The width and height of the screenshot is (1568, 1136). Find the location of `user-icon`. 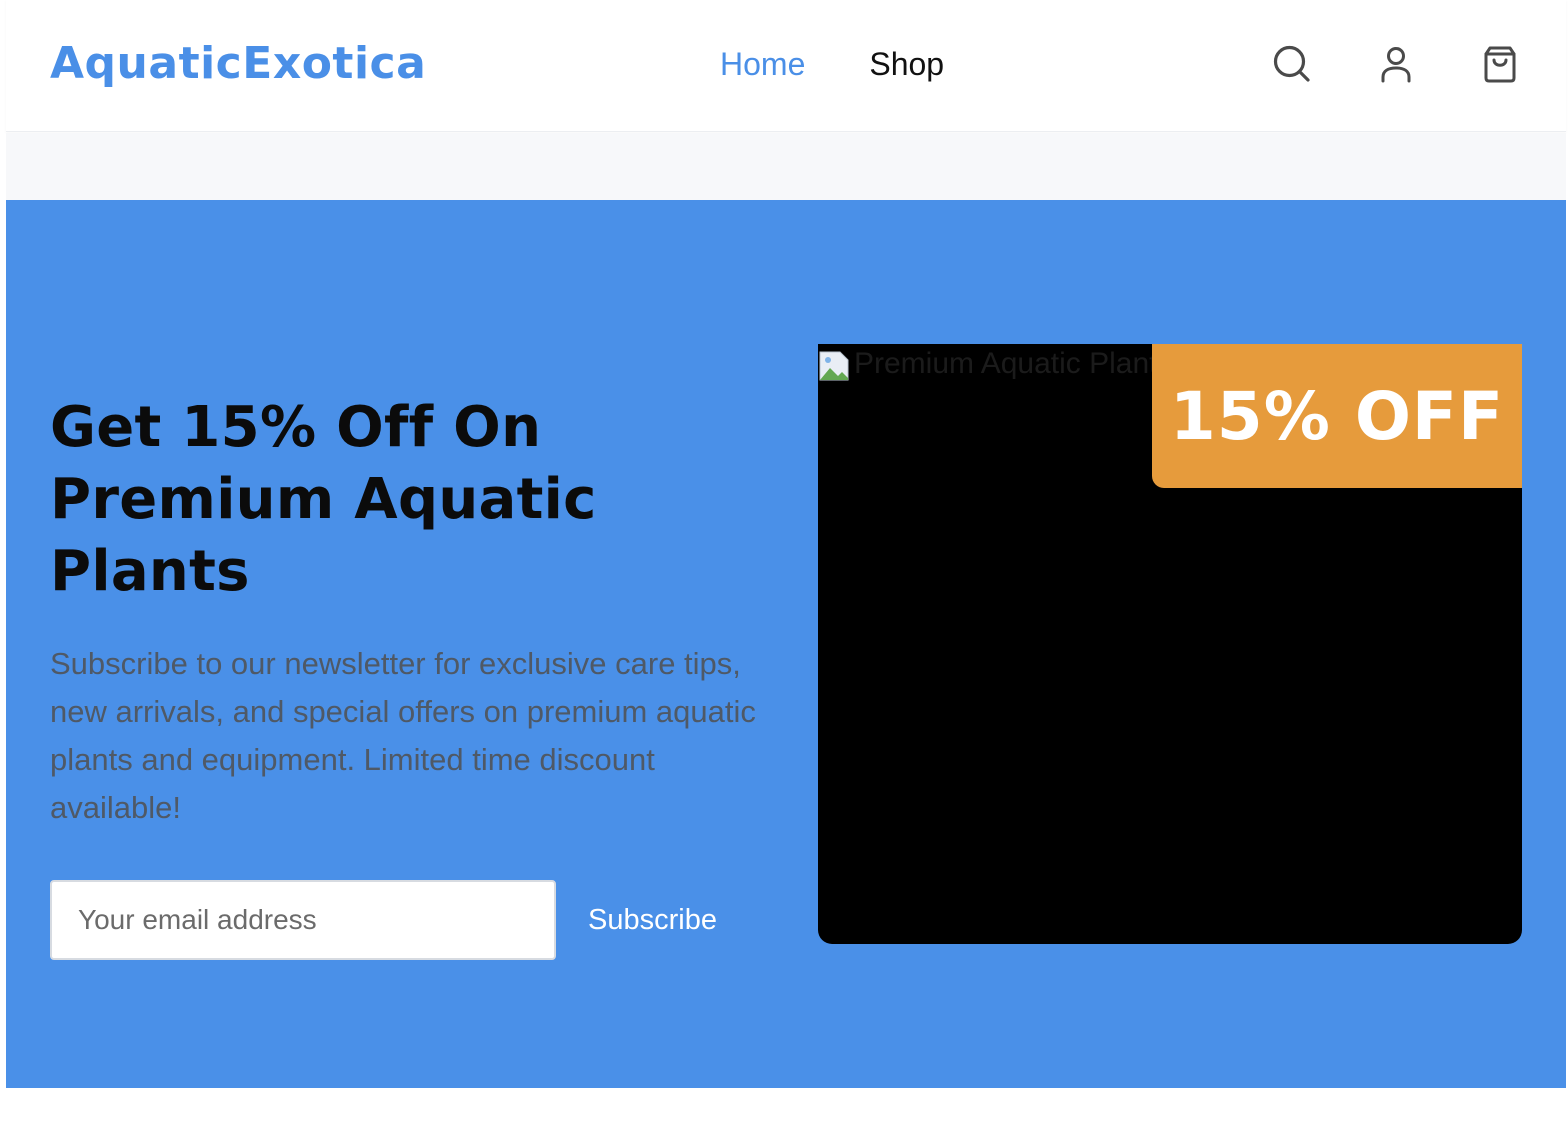

user-icon is located at coordinates (1396, 65).